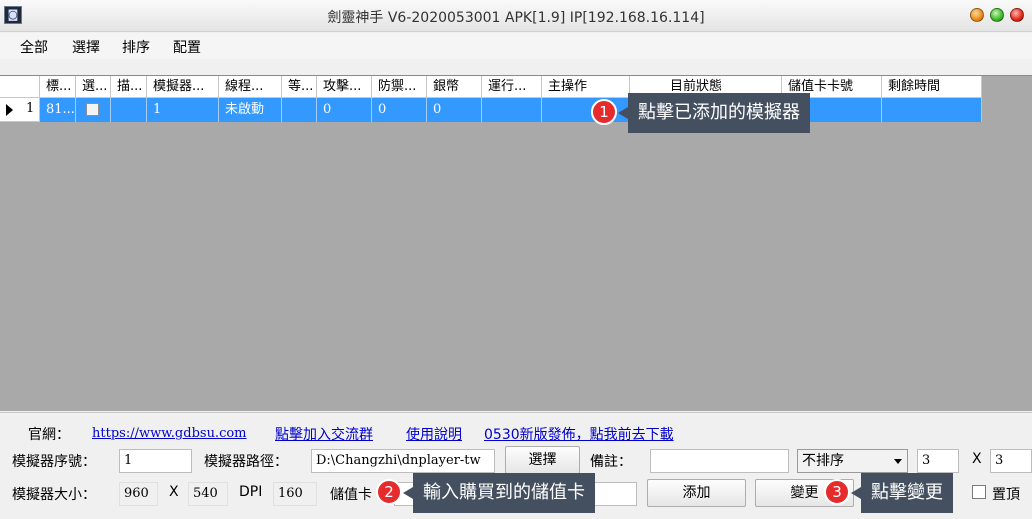 The width and height of the screenshot is (1032, 519). I want to click on table-row: 81... 1 未啟動 0 0 0, so click(511, 110).